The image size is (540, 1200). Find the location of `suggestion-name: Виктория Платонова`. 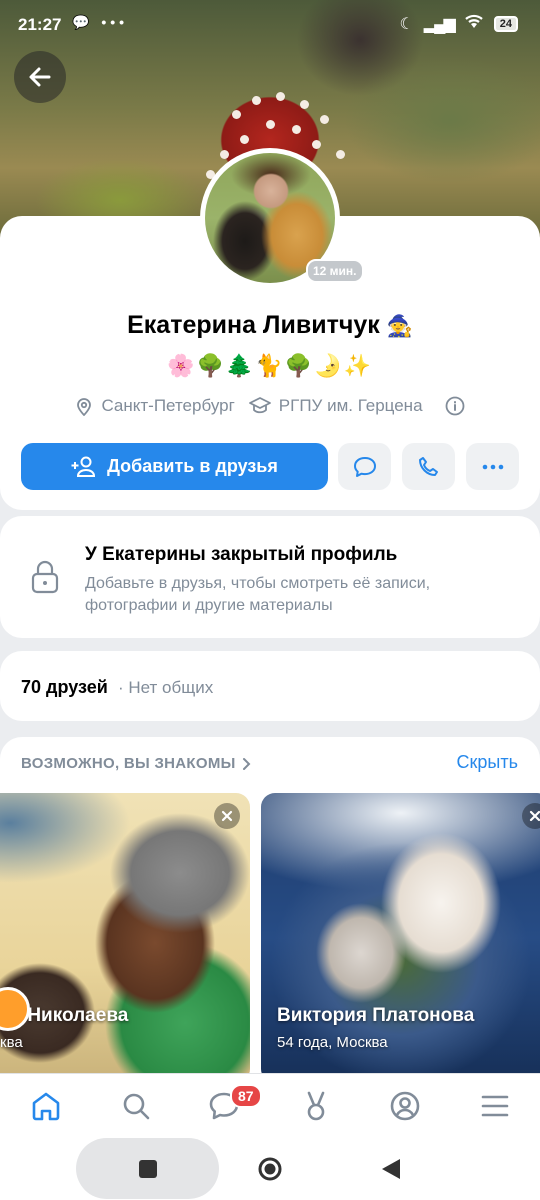

suggestion-name: Виктория Платонова is located at coordinates (376, 1015).